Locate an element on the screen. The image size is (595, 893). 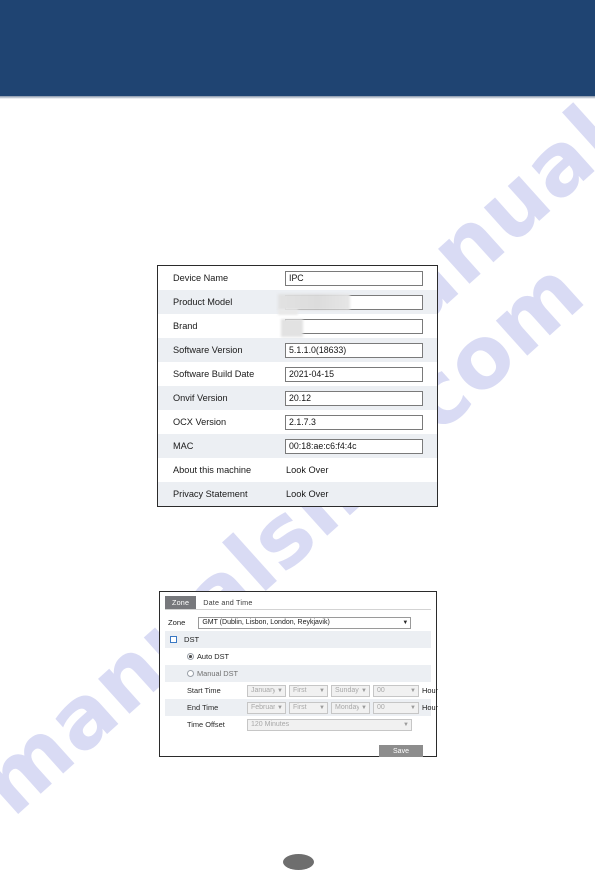
end-time-order-value: First is located at coordinates (300, 707).